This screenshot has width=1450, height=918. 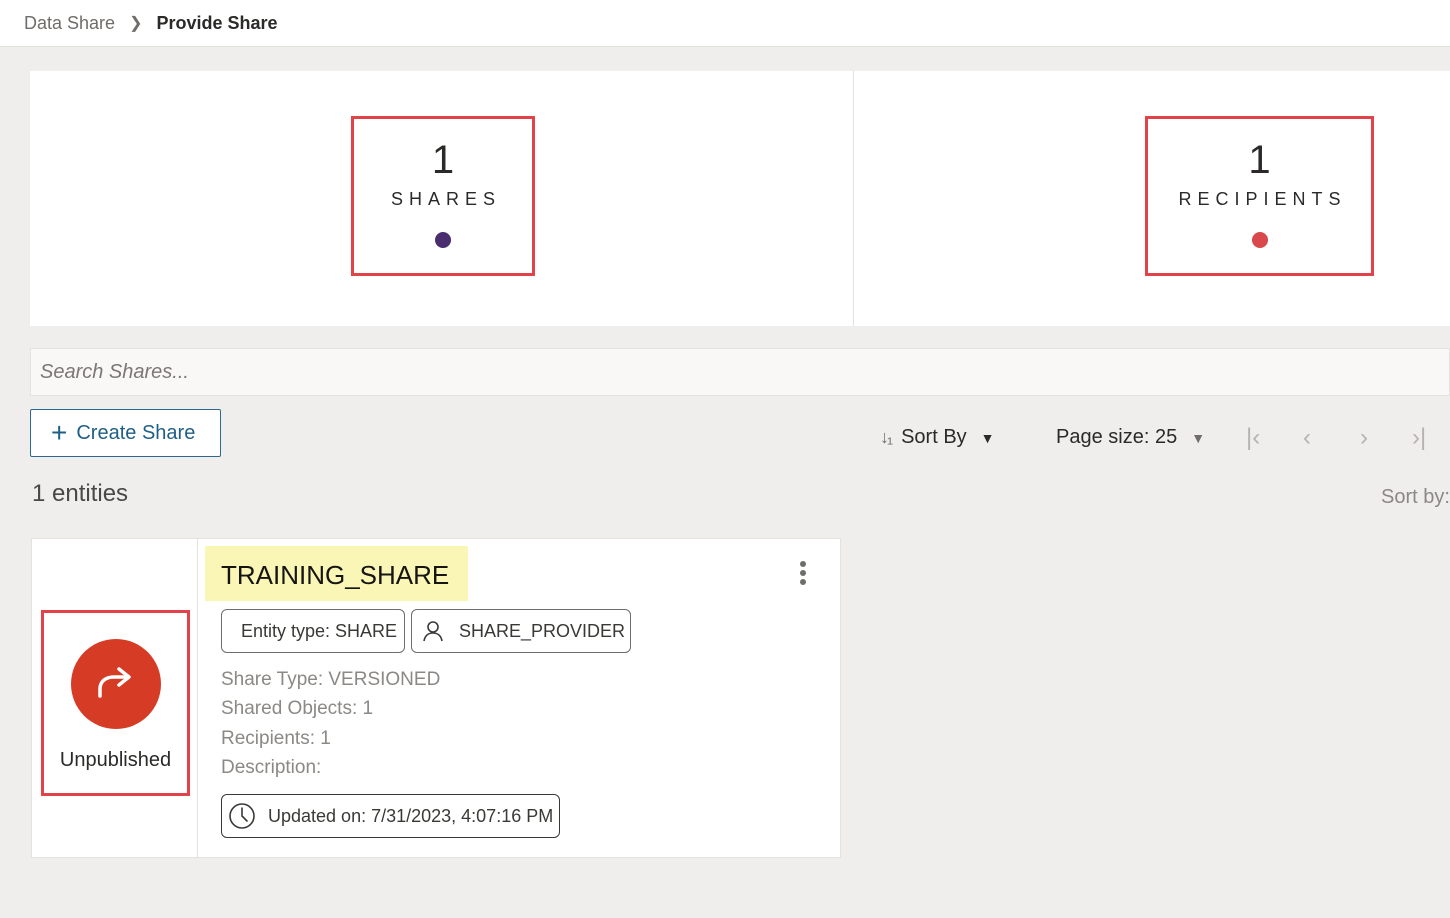 What do you see at coordinates (59, 432) in the screenshot?
I see `plus-icon: +` at bounding box center [59, 432].